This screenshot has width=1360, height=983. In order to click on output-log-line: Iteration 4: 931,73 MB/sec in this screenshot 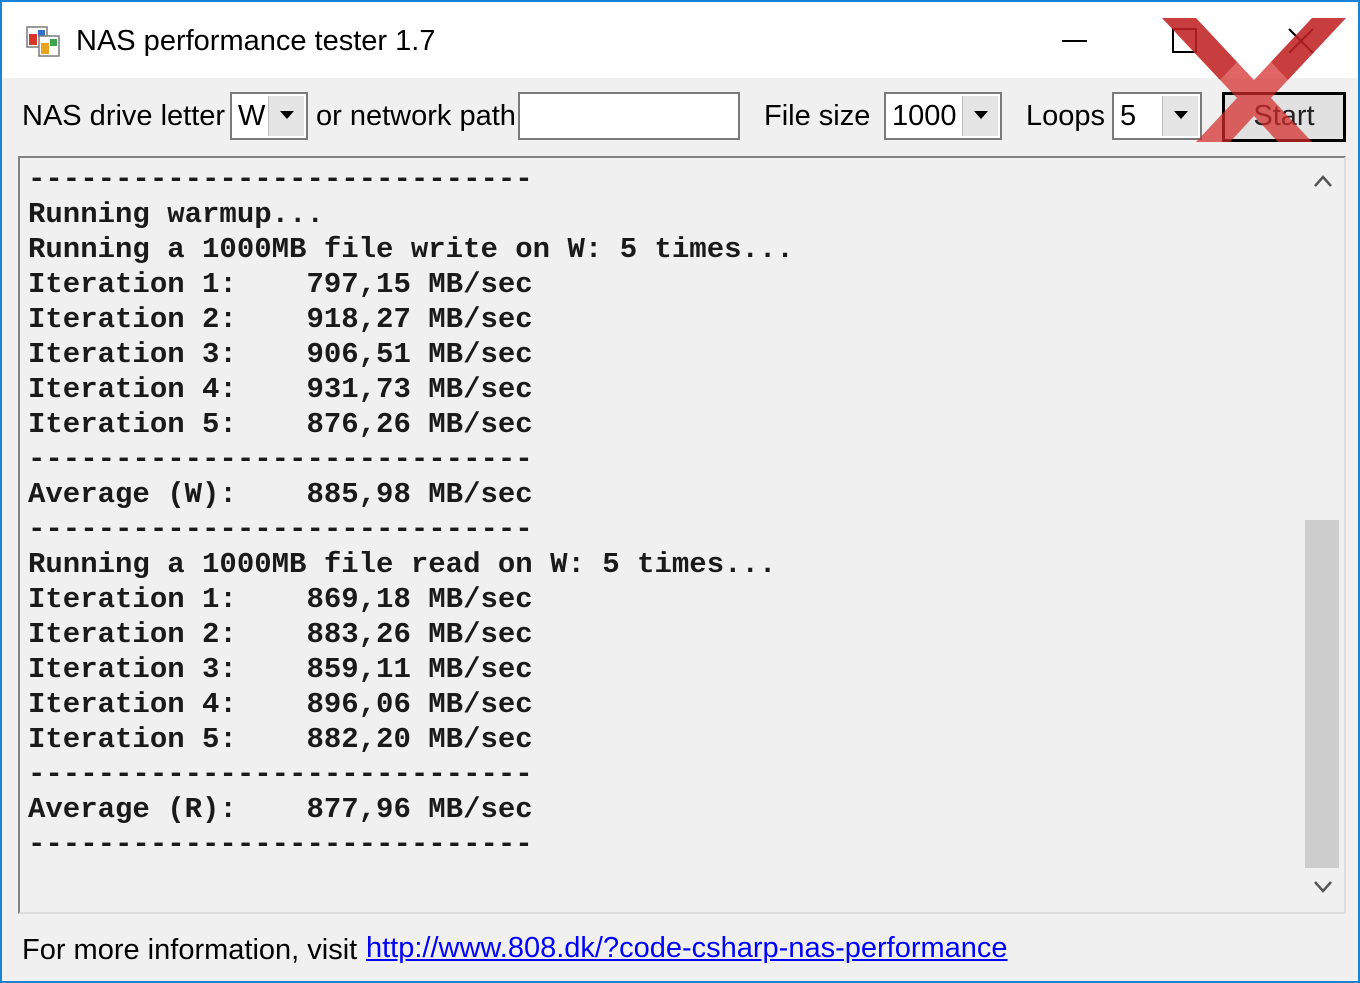, I will do `click(280, 389)`.